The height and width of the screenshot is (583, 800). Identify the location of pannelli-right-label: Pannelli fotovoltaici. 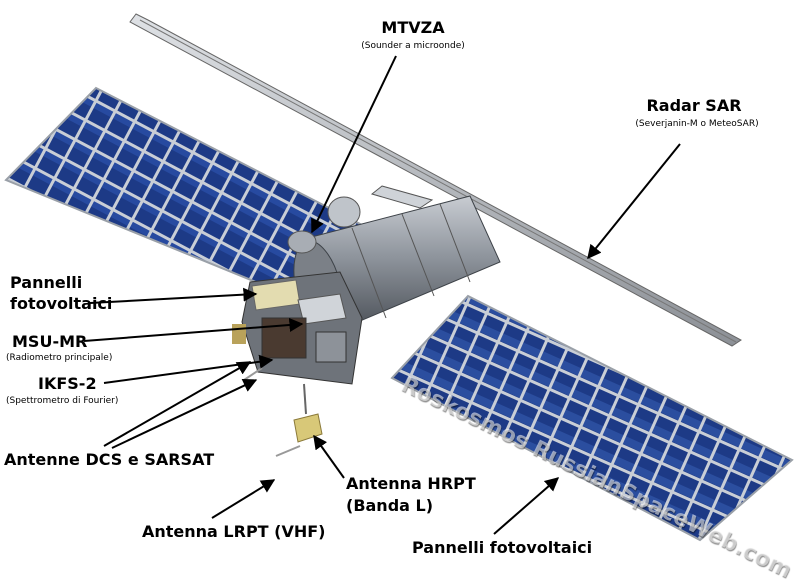
(502, 547).